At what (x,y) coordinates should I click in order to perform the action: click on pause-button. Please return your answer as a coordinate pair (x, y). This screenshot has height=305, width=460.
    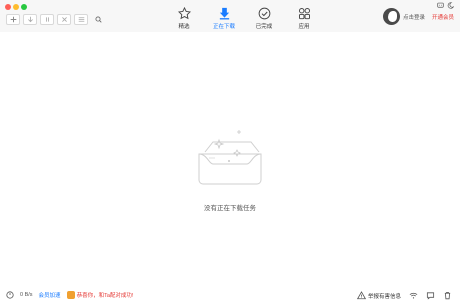
    Looking at the image, I should click on (47, 19).